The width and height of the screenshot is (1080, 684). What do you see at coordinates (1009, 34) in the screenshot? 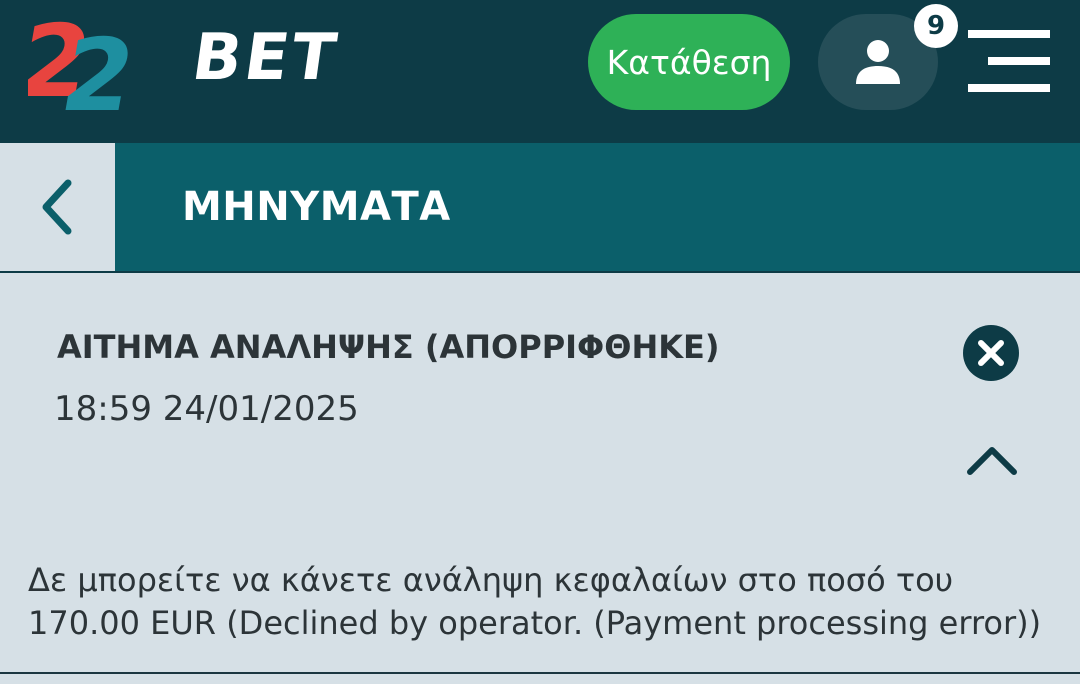
I see `hamburger-menu-icon` at bounding box center [1009, 34].